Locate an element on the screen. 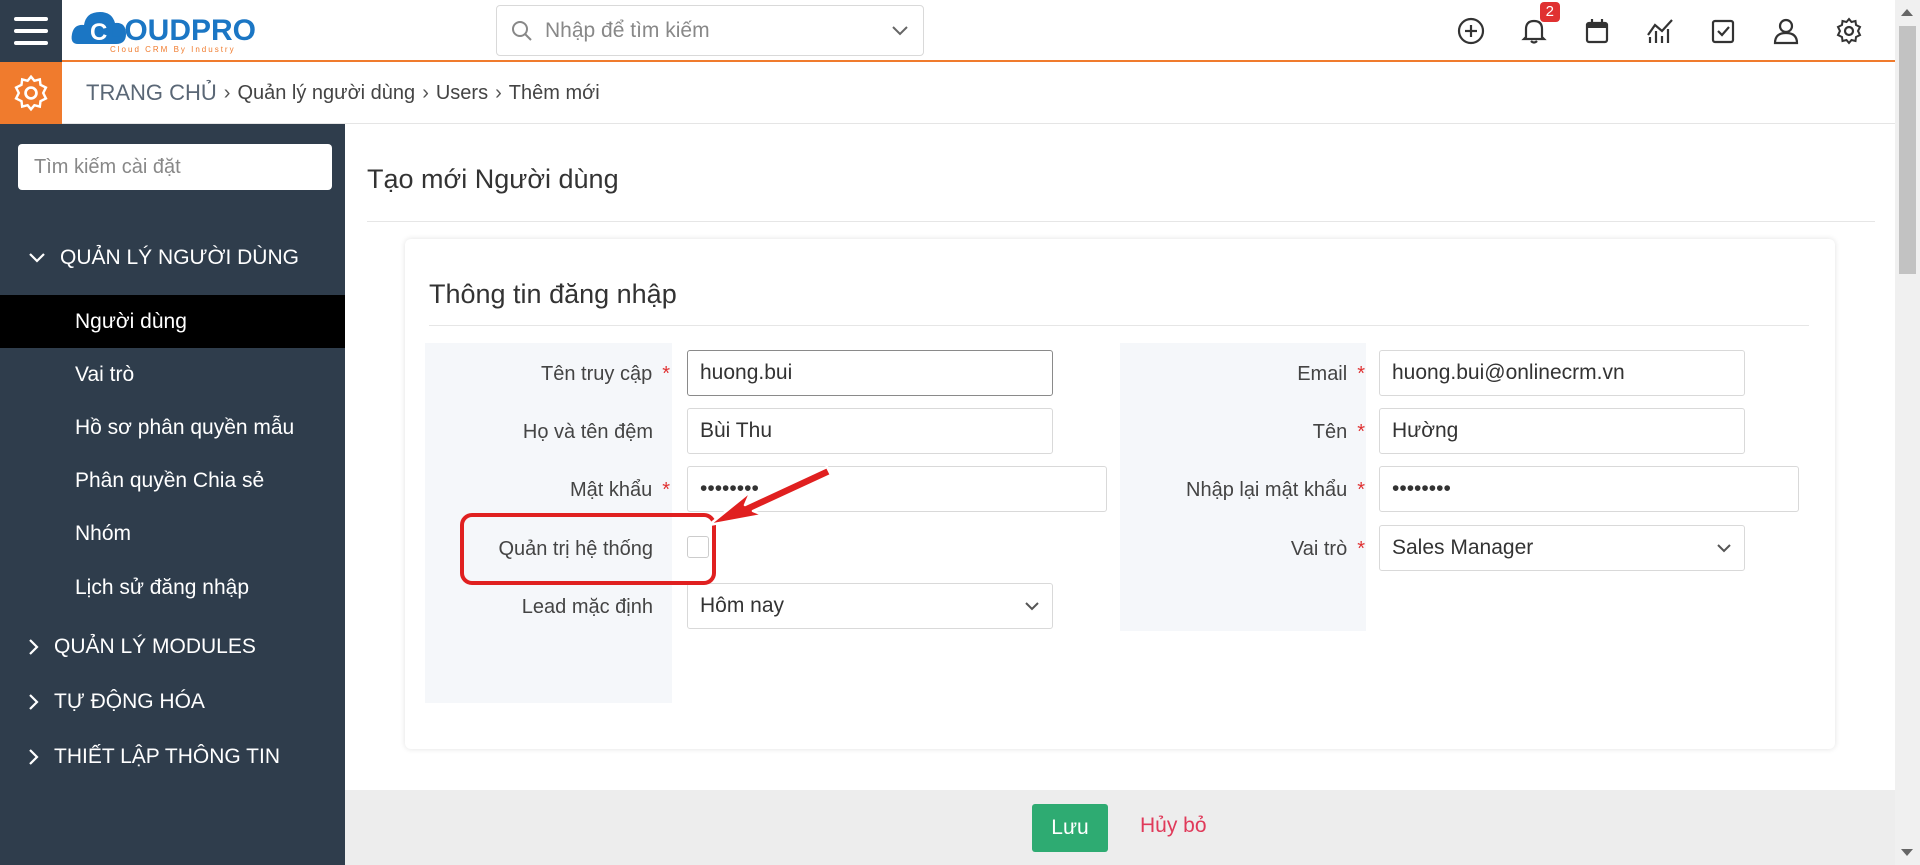 The width and height of the screenshot is (1920, 865). default-lead-select-value: Hôm nay is located at coordinates (742, 605).